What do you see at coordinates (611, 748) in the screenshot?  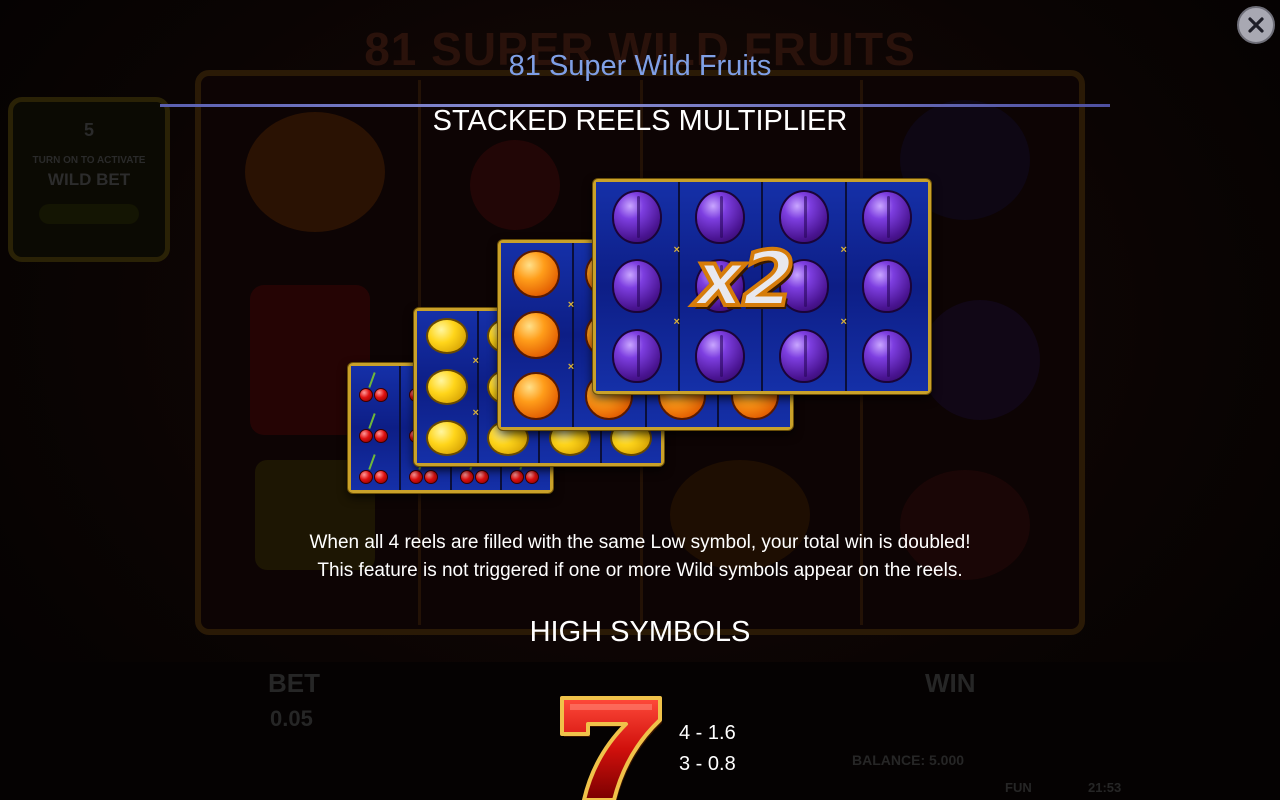 I see `seven-icon` at bounding box center [611, 748].